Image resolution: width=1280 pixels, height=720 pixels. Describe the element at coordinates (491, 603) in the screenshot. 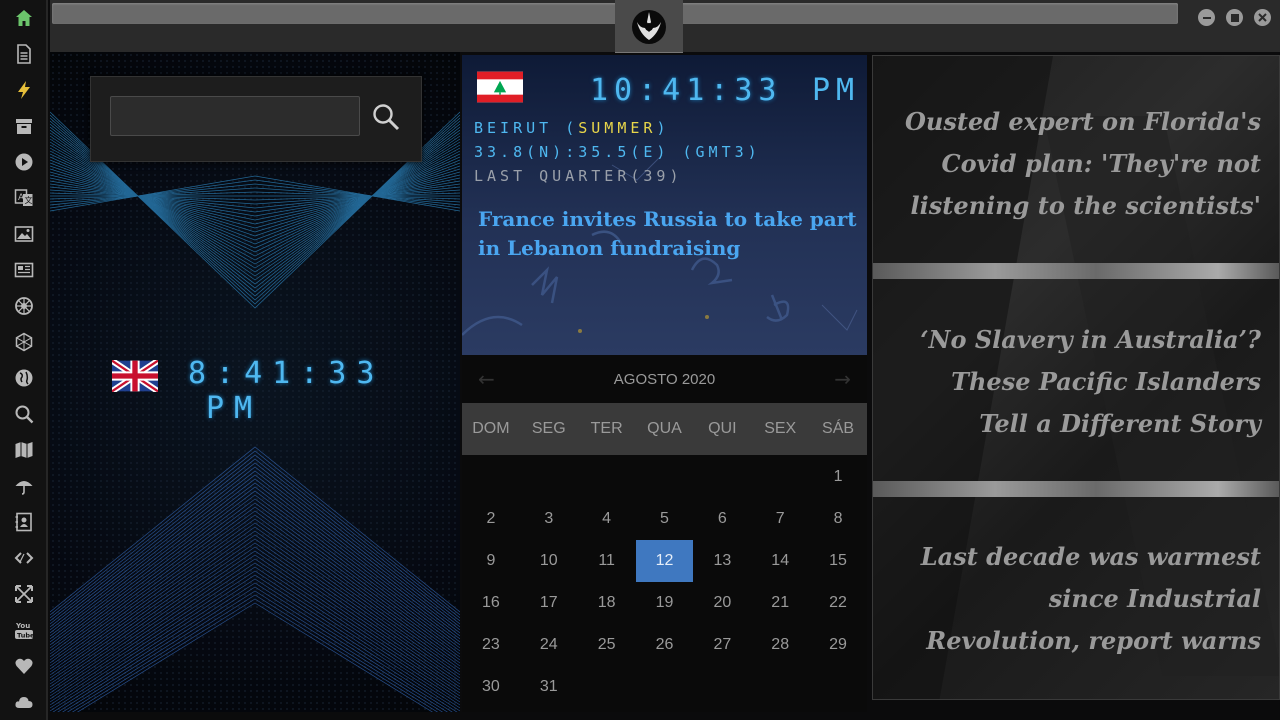

I see `calendar-day: 16` at that location.